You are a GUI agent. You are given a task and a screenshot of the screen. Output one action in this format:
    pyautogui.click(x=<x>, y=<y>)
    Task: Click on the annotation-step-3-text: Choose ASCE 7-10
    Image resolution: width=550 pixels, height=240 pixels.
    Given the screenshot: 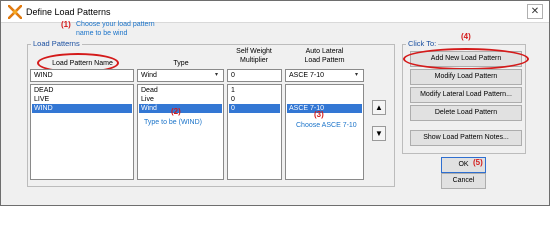 What is the action you would take?
    pyautogui.click(x=326, y=125)
    